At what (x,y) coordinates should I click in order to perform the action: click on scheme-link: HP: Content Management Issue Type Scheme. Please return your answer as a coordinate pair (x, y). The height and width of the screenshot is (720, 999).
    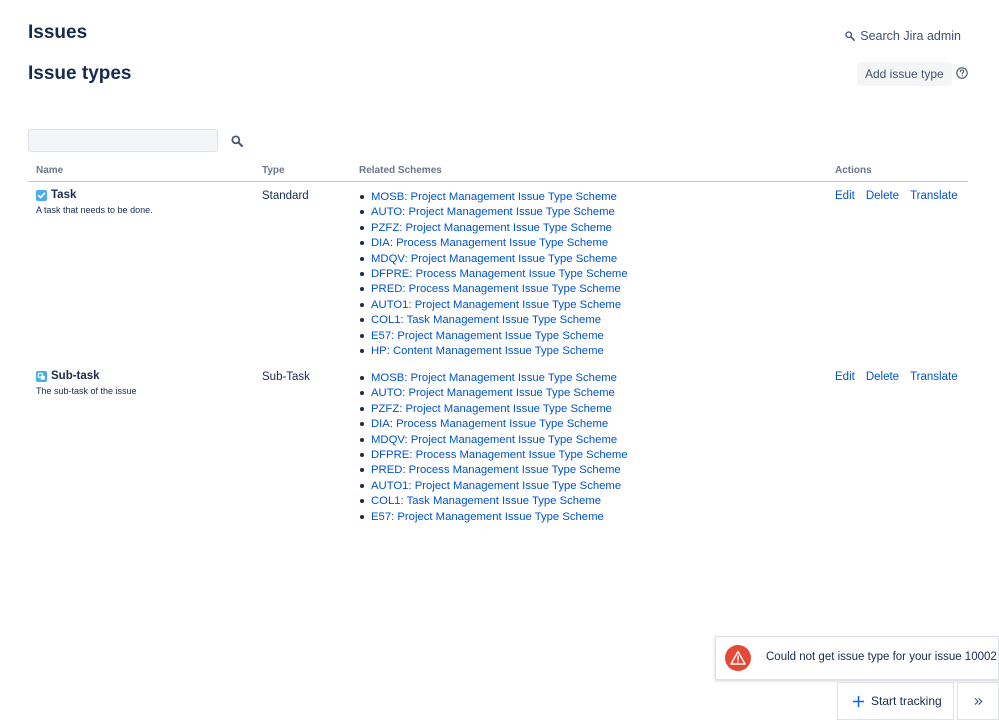
    Looking at the image, I should click on (493, 352).